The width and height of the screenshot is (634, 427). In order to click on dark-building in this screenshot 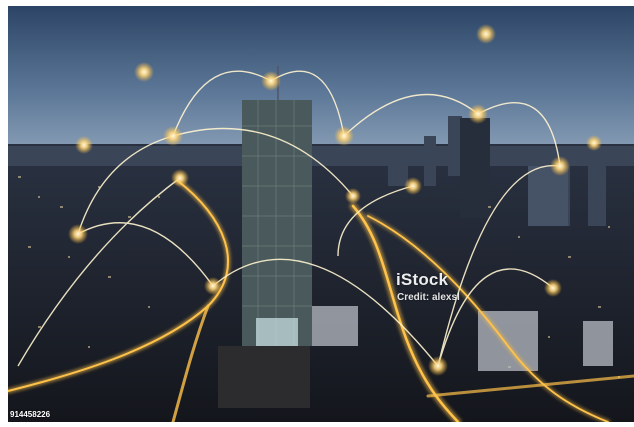, I will do `click(264, 377)`.